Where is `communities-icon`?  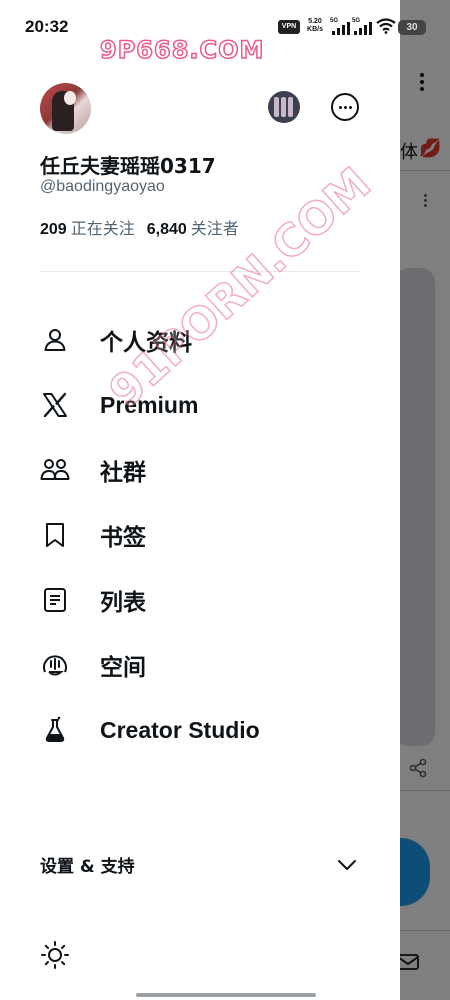 communities-icon is located at coordinates (55, 470).